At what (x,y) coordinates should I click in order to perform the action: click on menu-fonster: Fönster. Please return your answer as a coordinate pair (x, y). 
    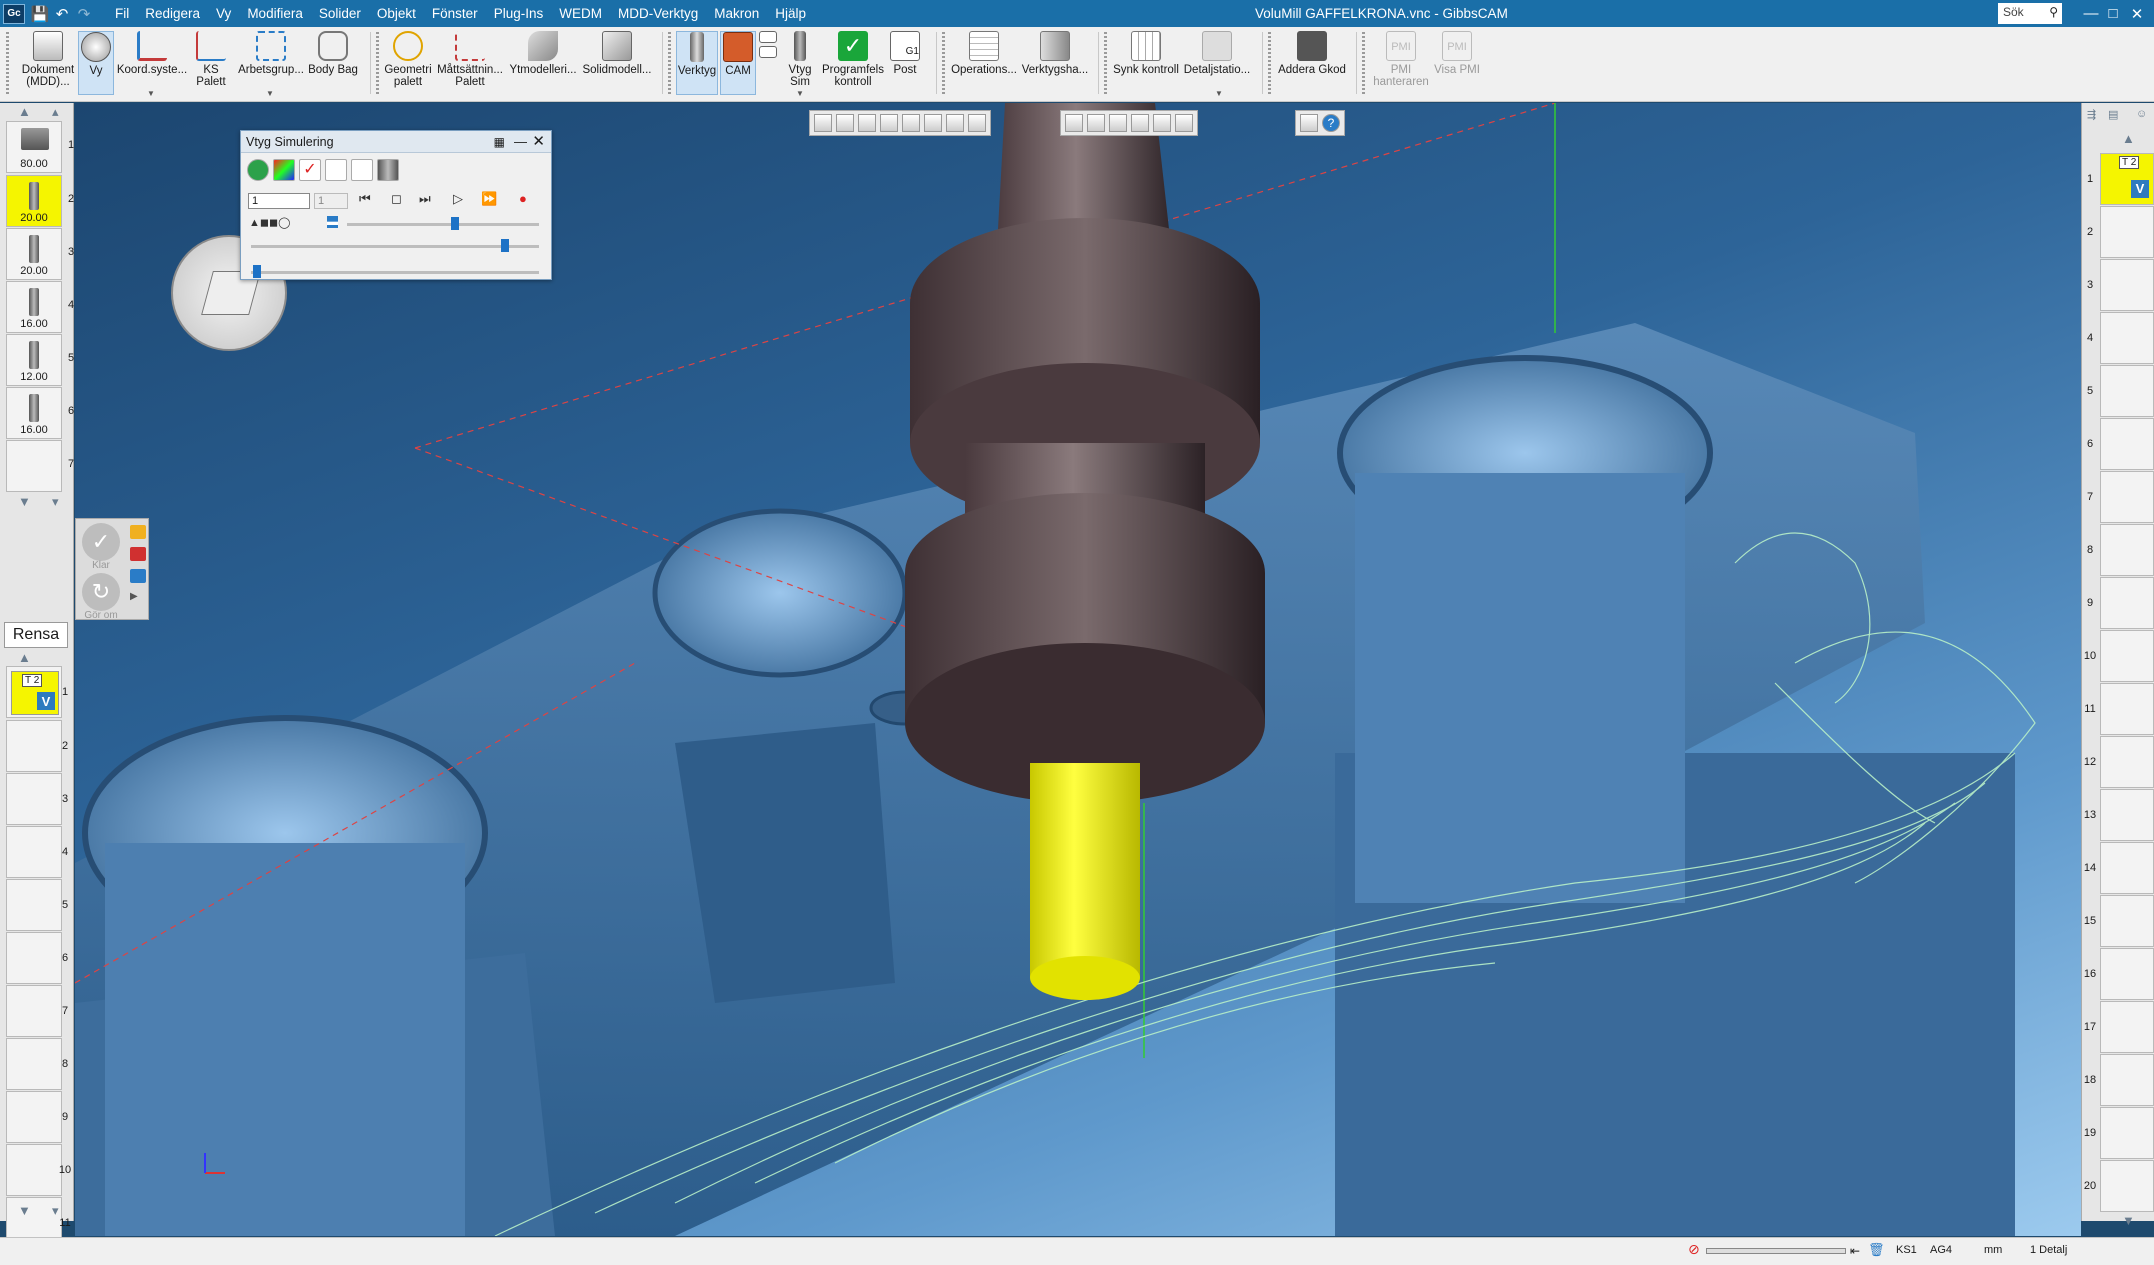
    Looking at the image, I should click on (455, 13).